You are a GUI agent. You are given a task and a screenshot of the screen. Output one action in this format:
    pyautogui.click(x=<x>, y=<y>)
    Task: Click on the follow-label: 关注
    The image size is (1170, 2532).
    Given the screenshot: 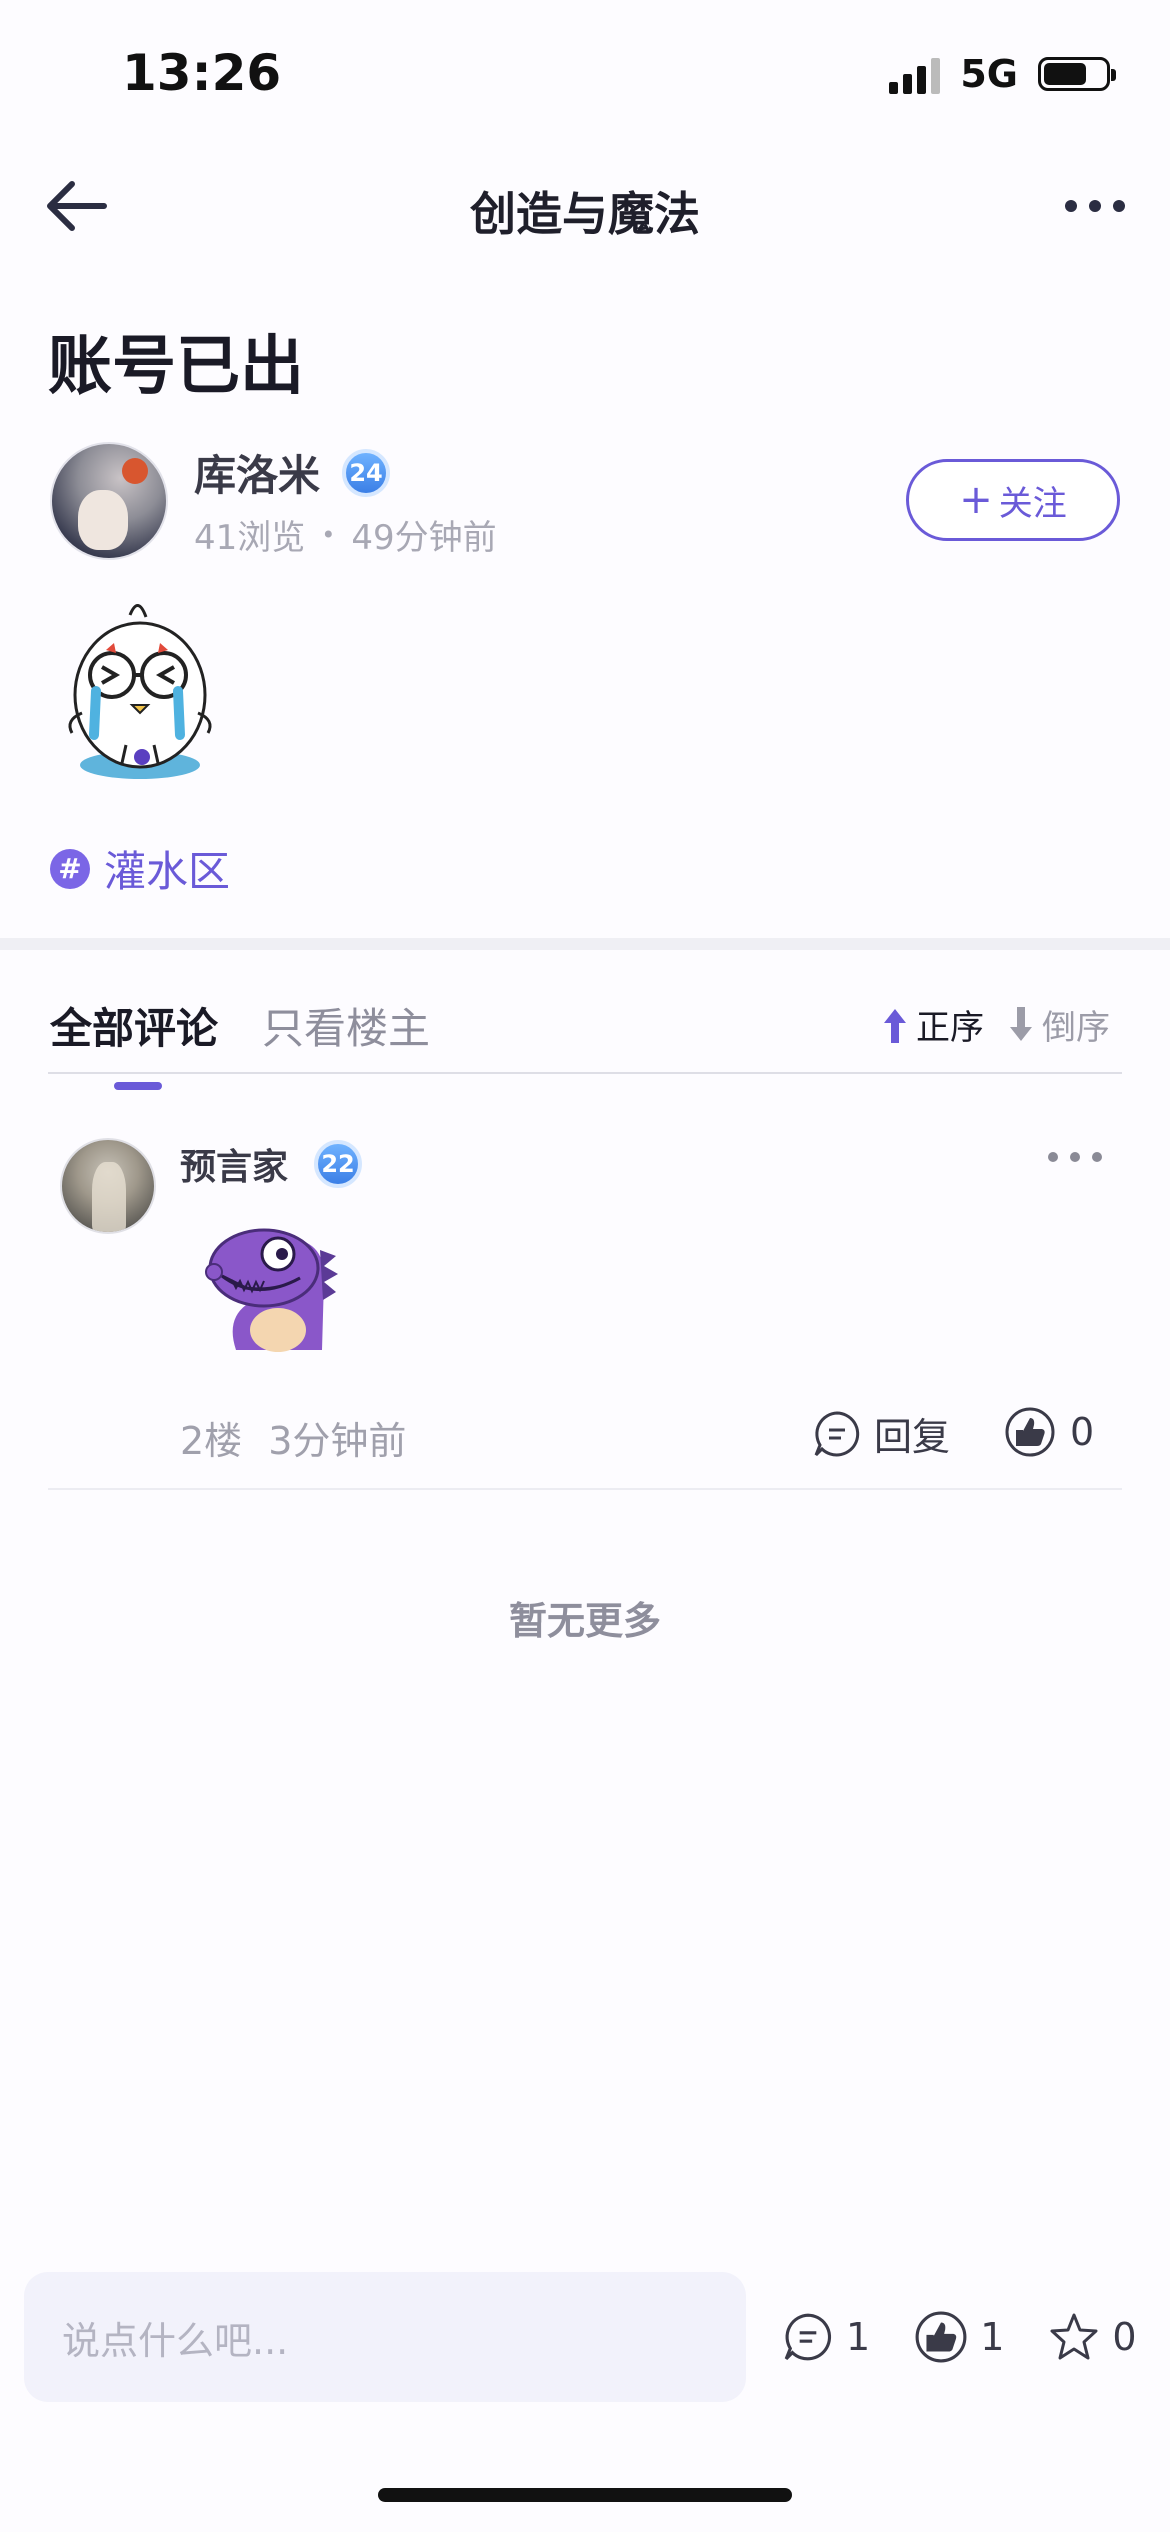 What is the action you would take?
    pyautogui.click(x=1032, y=503)
    